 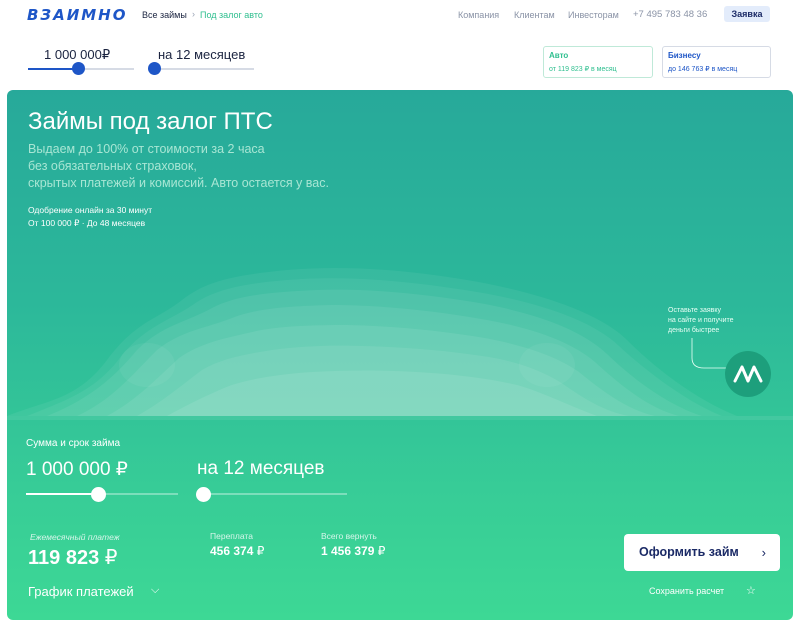 I want to click on monthly-payment-amount: 119 823, so click(x=64, y=558).